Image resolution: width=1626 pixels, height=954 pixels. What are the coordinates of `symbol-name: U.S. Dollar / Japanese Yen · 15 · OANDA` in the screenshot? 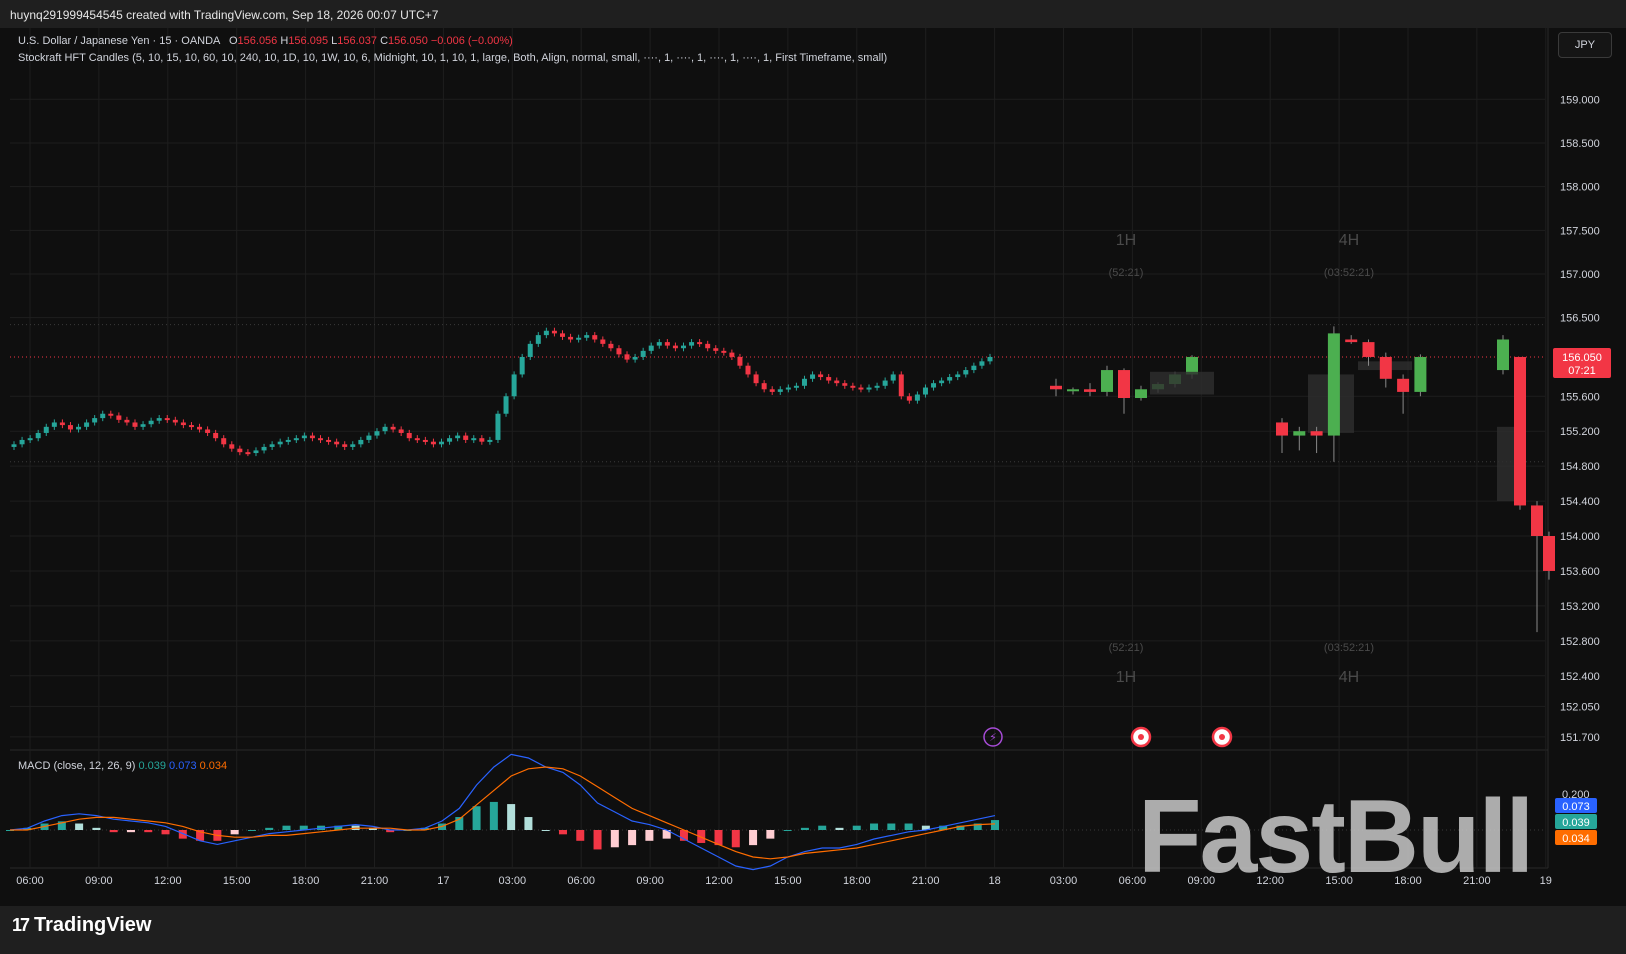 It's located at (119, 41).